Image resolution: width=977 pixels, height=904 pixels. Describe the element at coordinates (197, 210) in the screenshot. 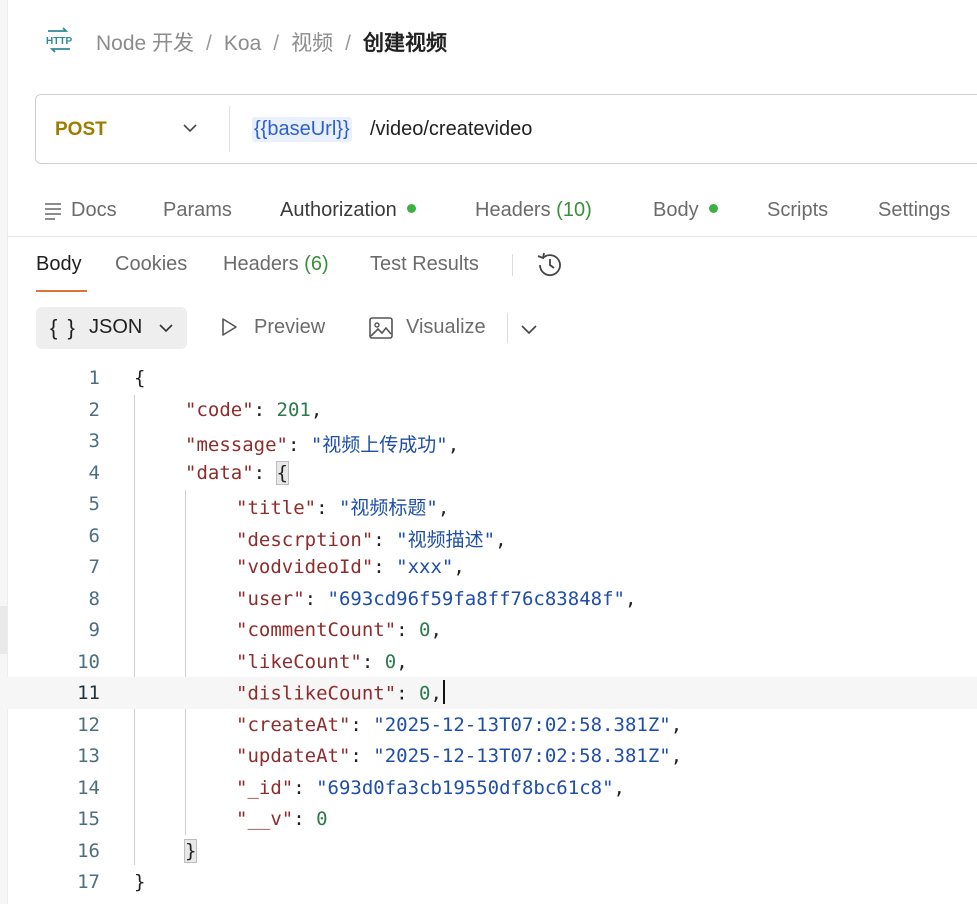

I see `tab-params: Params` at that location.